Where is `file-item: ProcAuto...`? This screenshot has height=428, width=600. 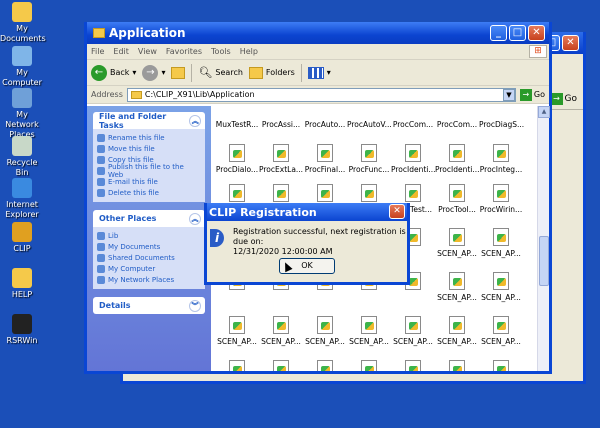
file-item: ProcAuto... is located at coordinates (325, 124).